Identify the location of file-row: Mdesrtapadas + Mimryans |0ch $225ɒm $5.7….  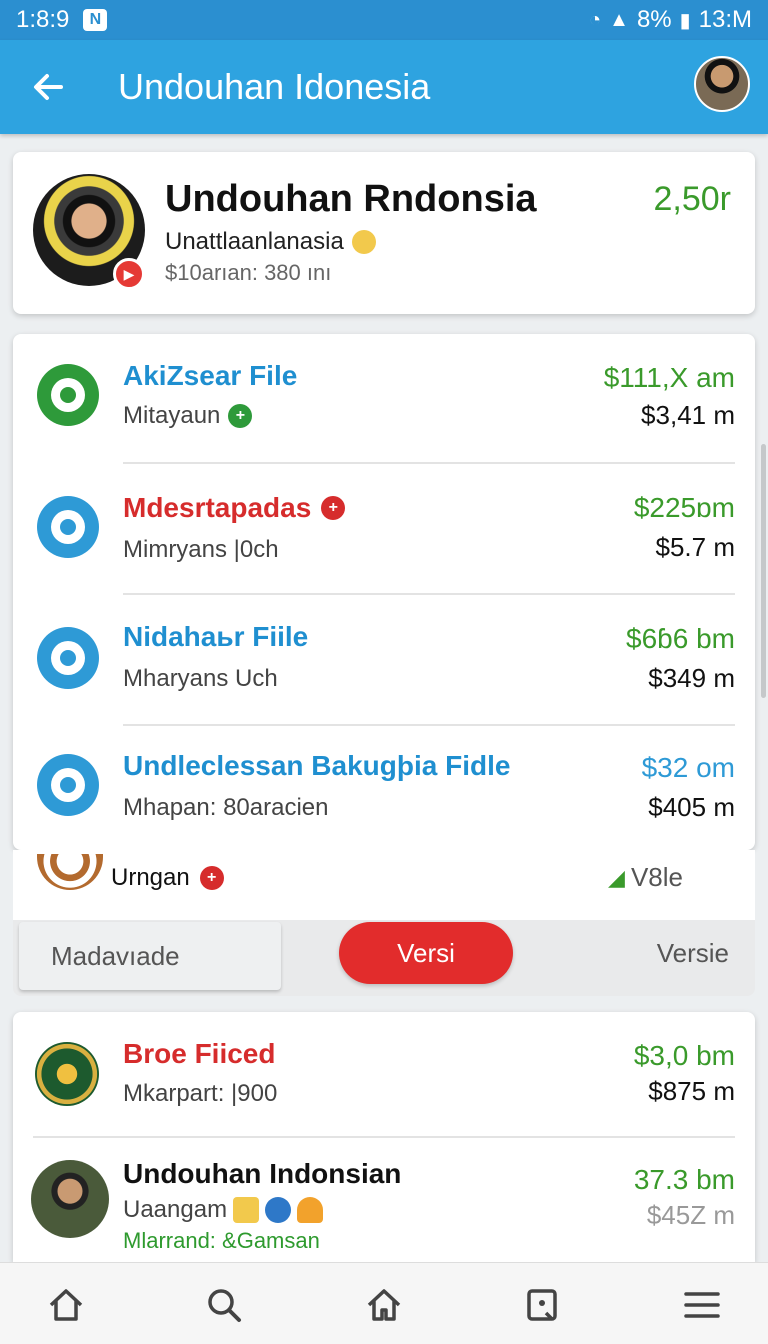
(384, 529).